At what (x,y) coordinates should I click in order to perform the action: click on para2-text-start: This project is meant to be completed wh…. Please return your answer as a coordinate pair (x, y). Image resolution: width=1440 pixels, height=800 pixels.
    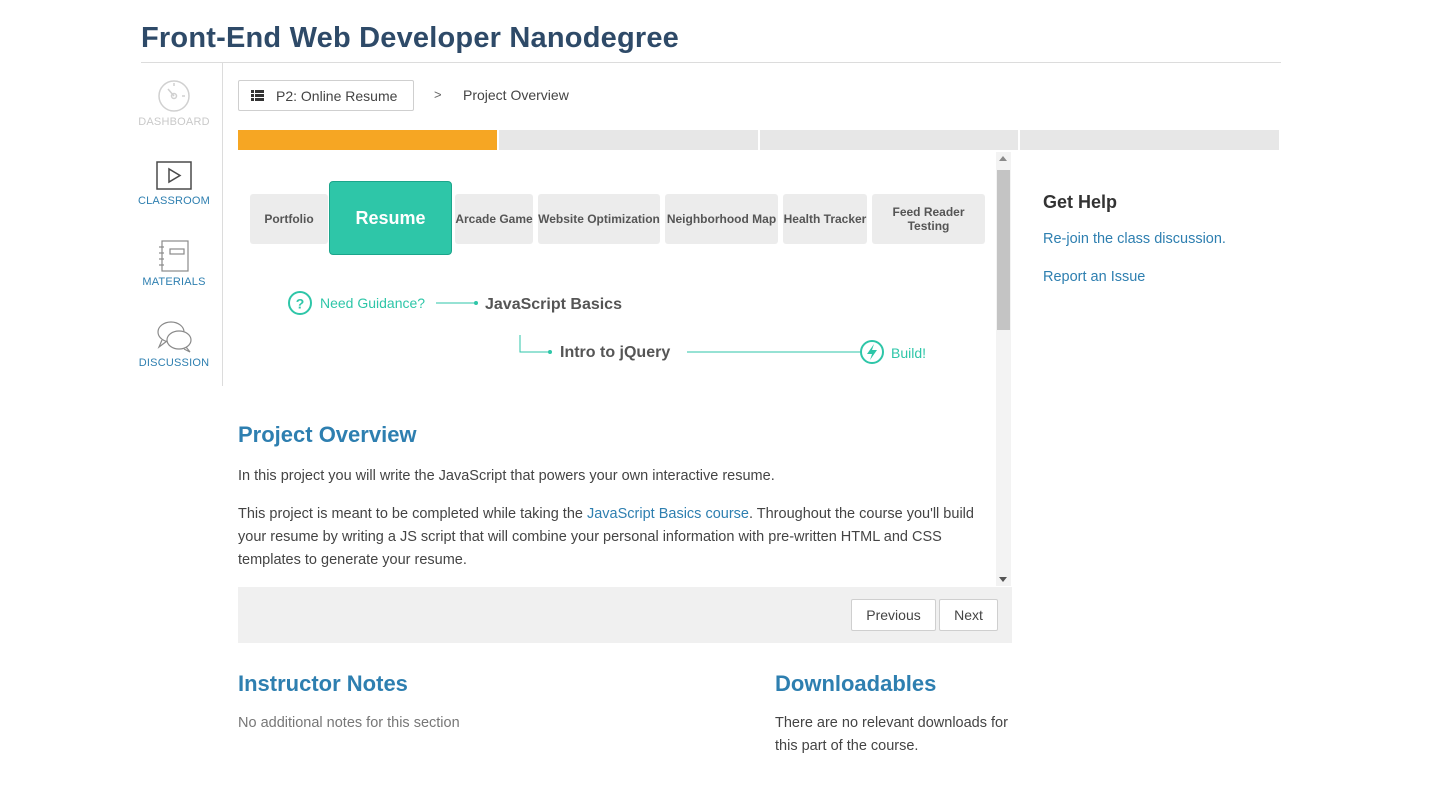
    Looking at the image, I should click on (412, 514).